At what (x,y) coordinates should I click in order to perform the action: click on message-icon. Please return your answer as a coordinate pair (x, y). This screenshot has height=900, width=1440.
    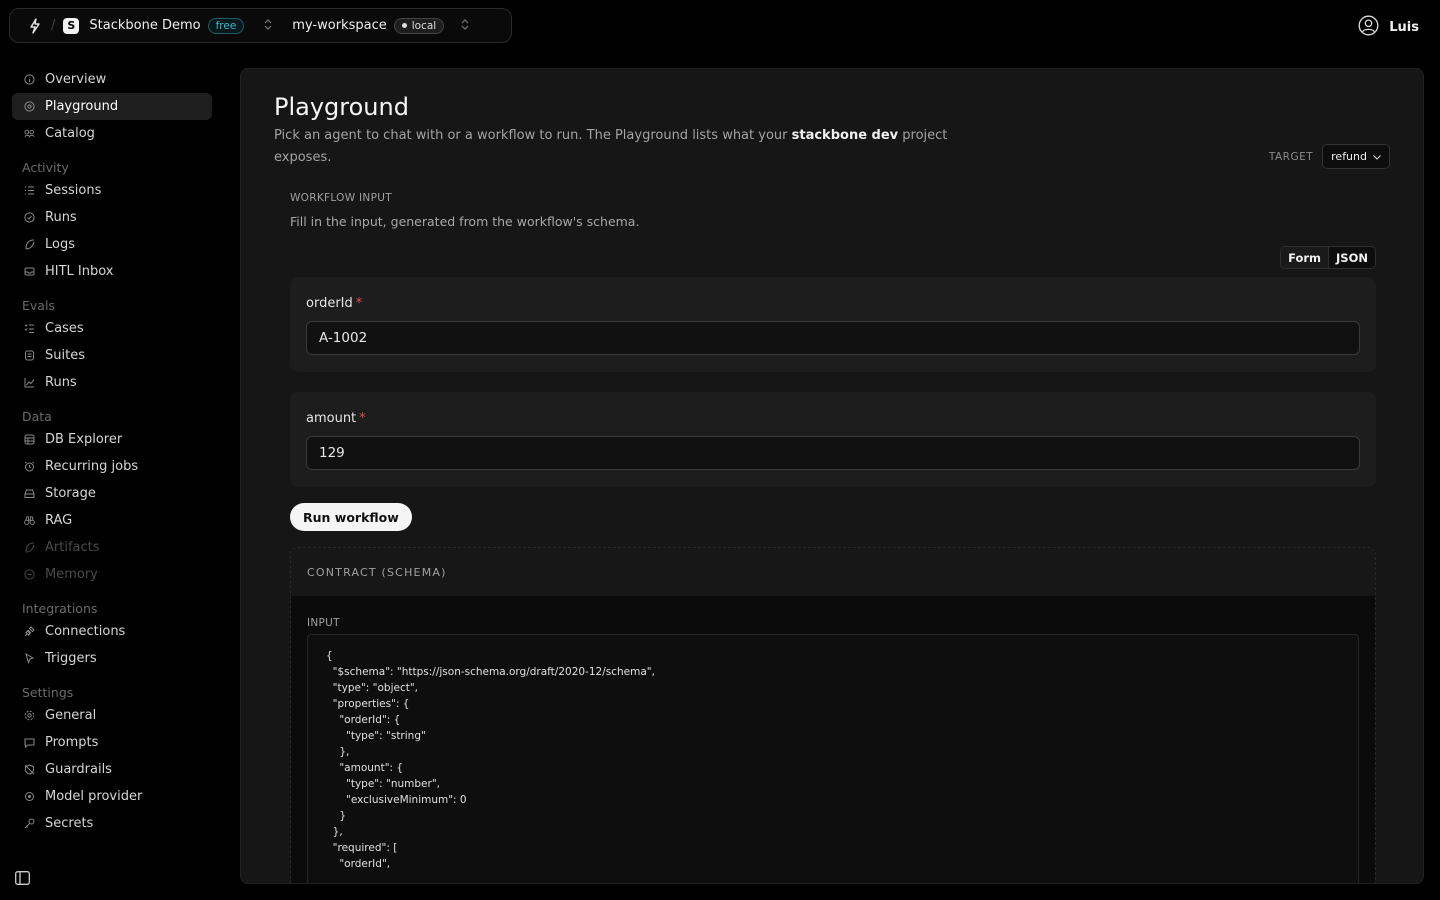
    Looking at the image, I should click on (29, 742).